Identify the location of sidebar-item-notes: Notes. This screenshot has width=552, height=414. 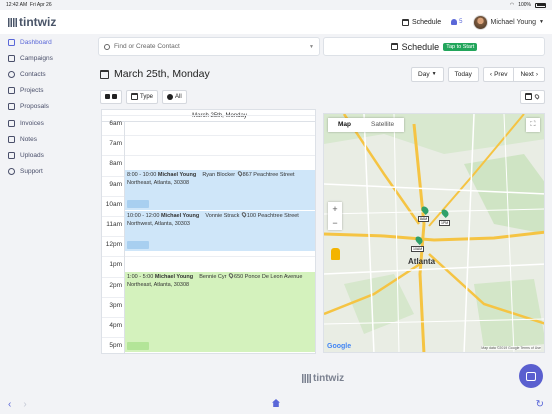
(45, 139).